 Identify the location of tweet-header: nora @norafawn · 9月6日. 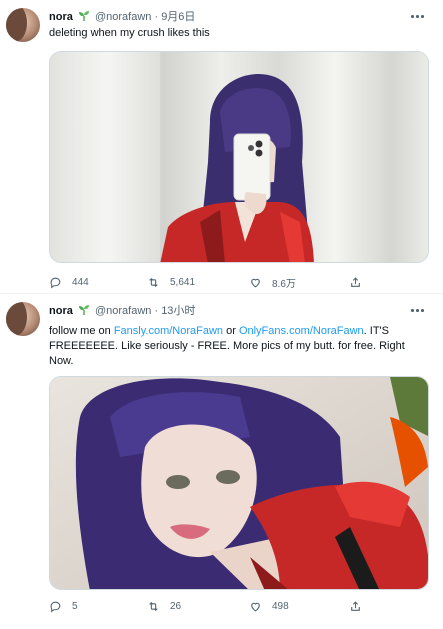
(231, 17).